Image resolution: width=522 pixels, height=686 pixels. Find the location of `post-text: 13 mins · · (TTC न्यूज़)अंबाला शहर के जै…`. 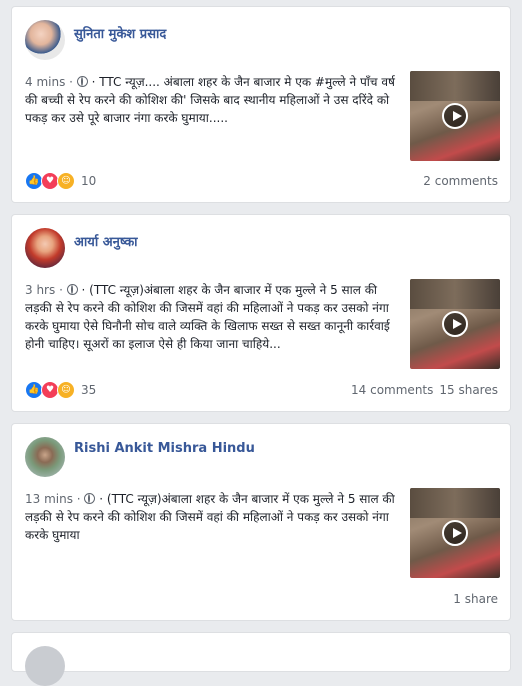

post-text: 13 mins · · (TTC न्यूज़)अंबाला शहर के जै… is located at coordinates (213, 517).